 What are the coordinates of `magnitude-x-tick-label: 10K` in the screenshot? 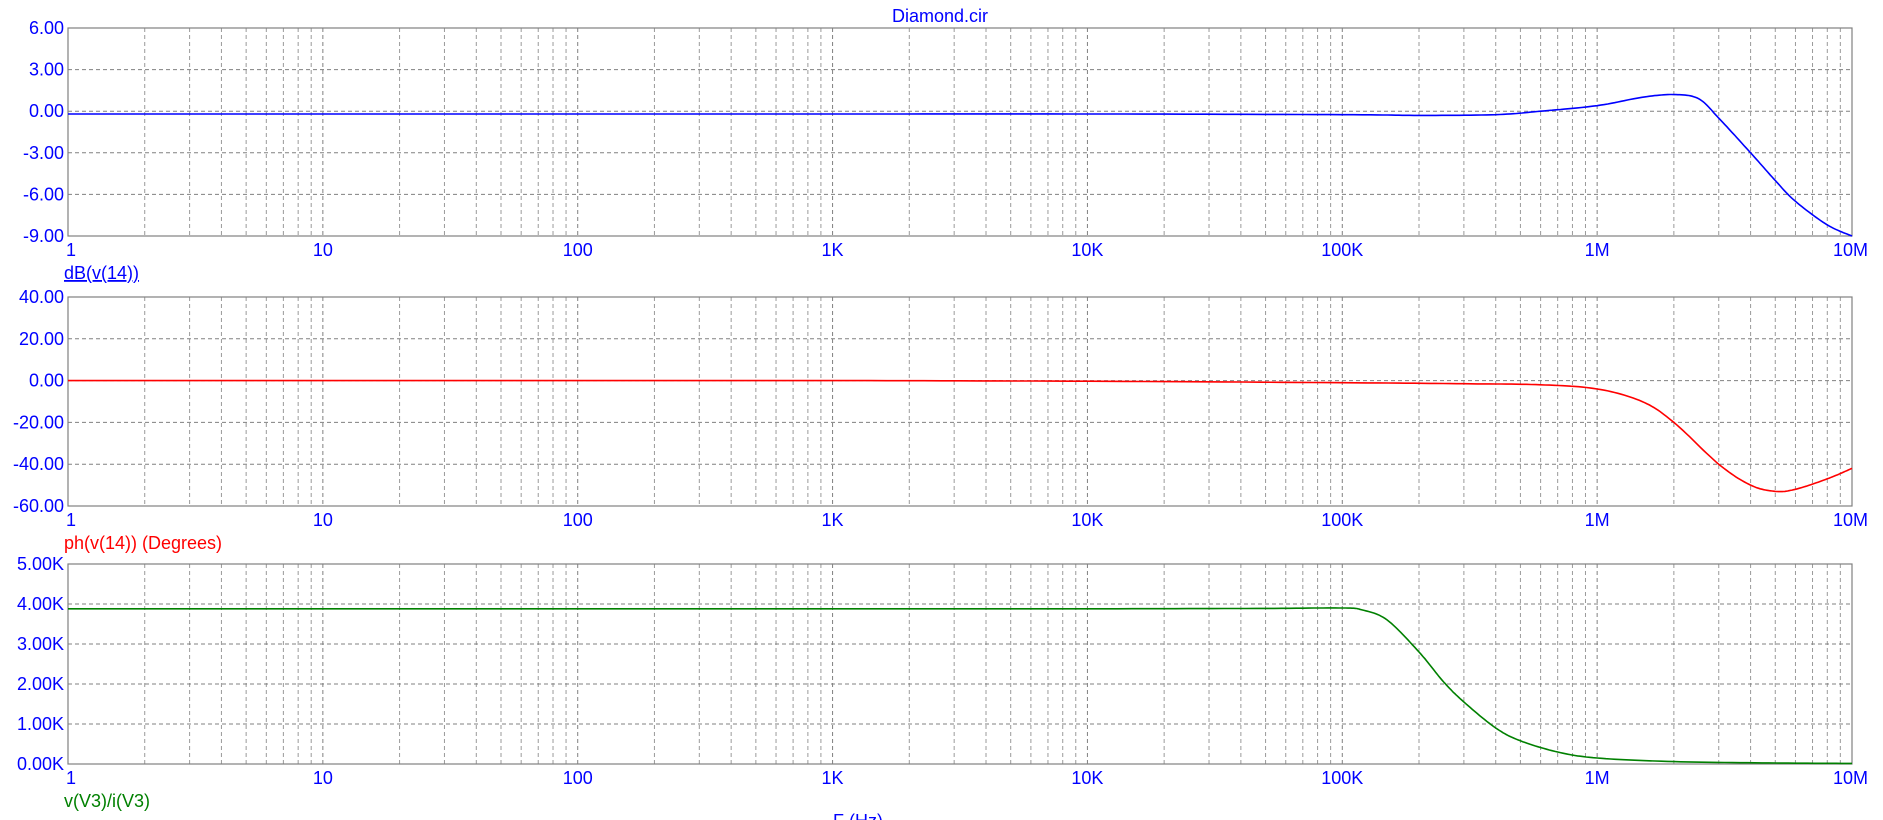 It's located at (1087, 250).